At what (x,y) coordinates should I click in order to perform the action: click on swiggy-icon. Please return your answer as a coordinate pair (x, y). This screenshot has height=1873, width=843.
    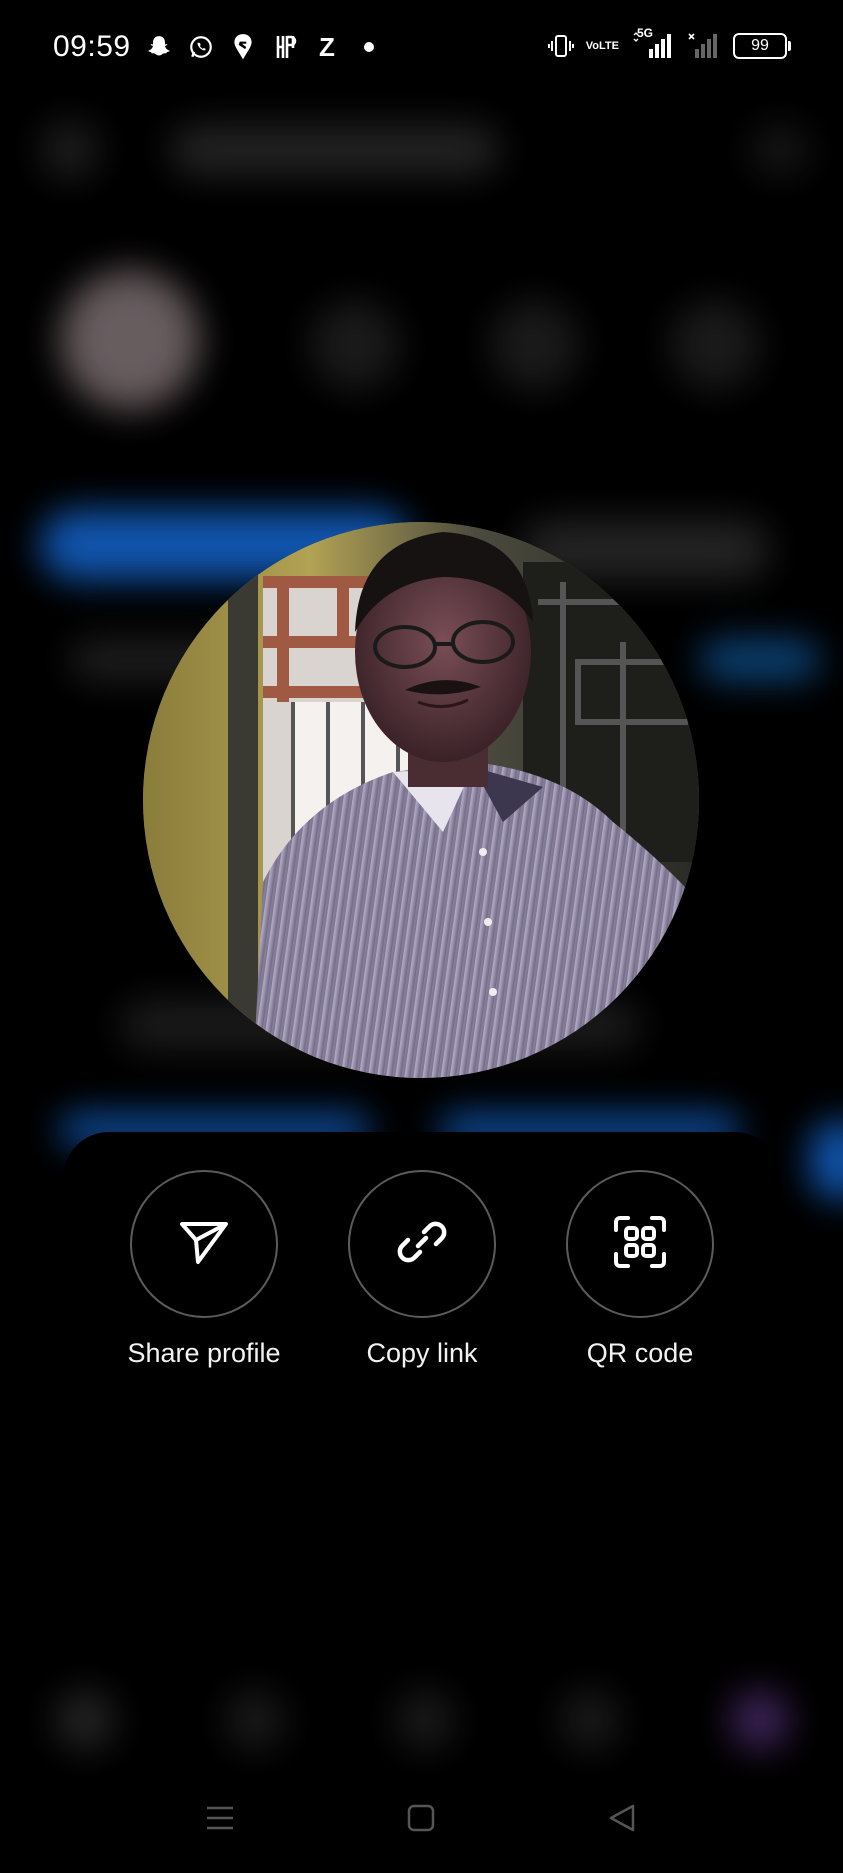
    Looking at the image, I should click on (243, 47).